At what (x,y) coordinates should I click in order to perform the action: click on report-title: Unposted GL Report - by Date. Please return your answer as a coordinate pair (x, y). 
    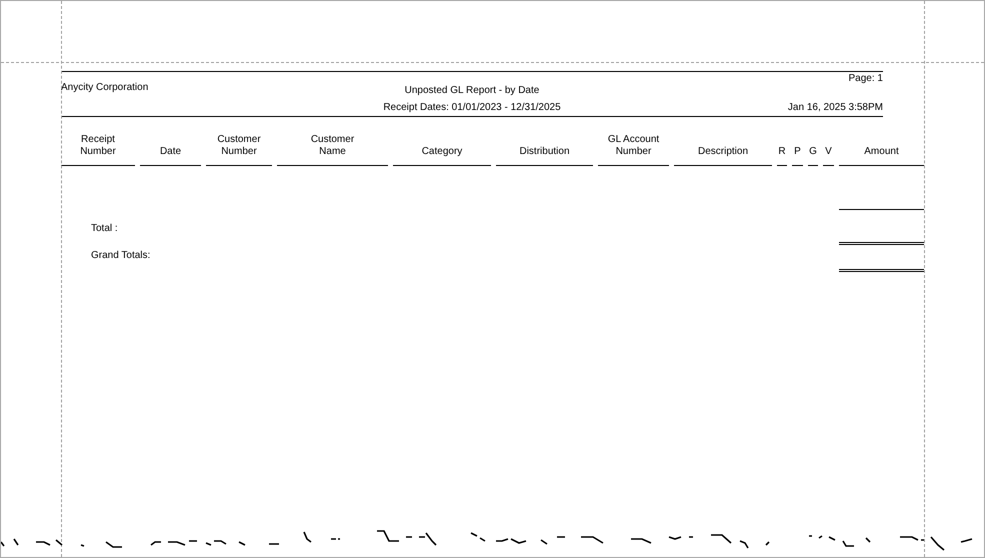
    Looking at the image, I should click on (472, 90).